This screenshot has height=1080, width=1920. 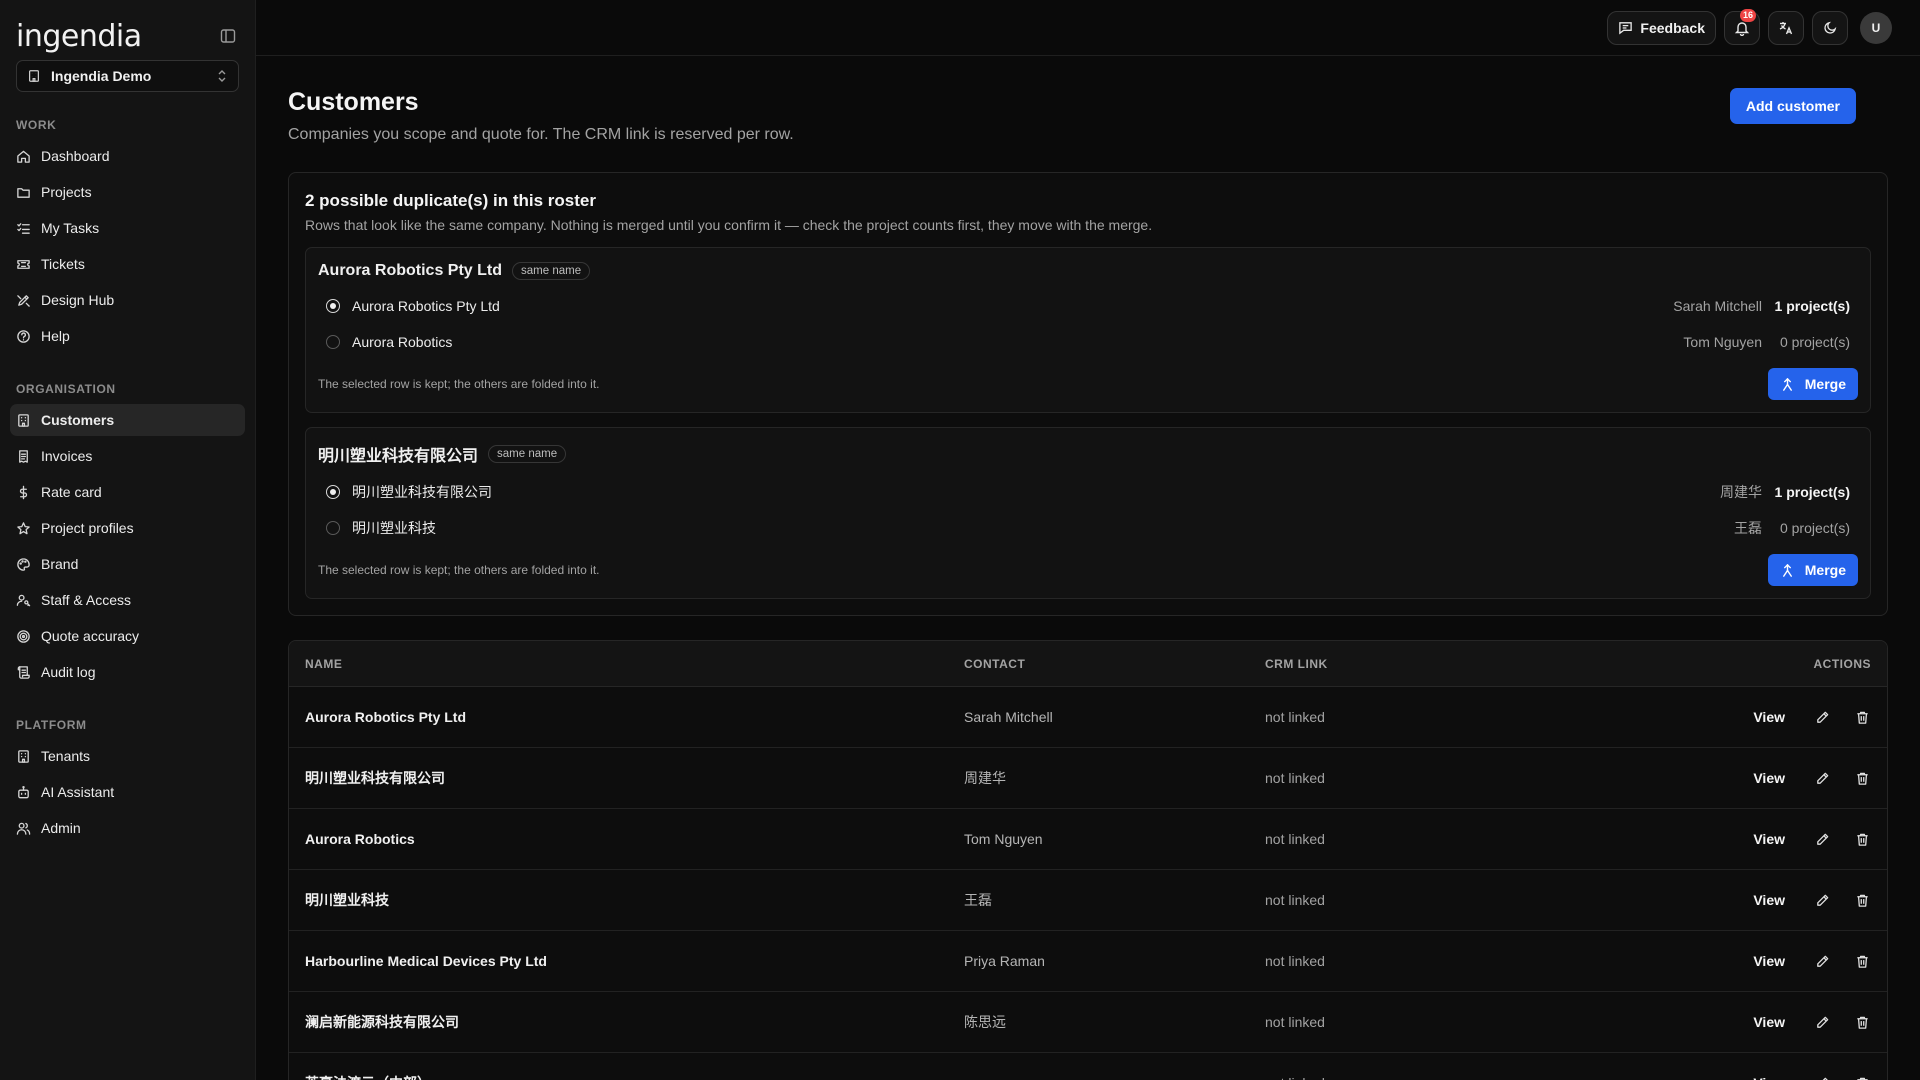 What do you see at coordinates (1812, 306) in the screenshot?
I see `candidate-project-count: 1 project(s)` at bounding box center [1812, 306].